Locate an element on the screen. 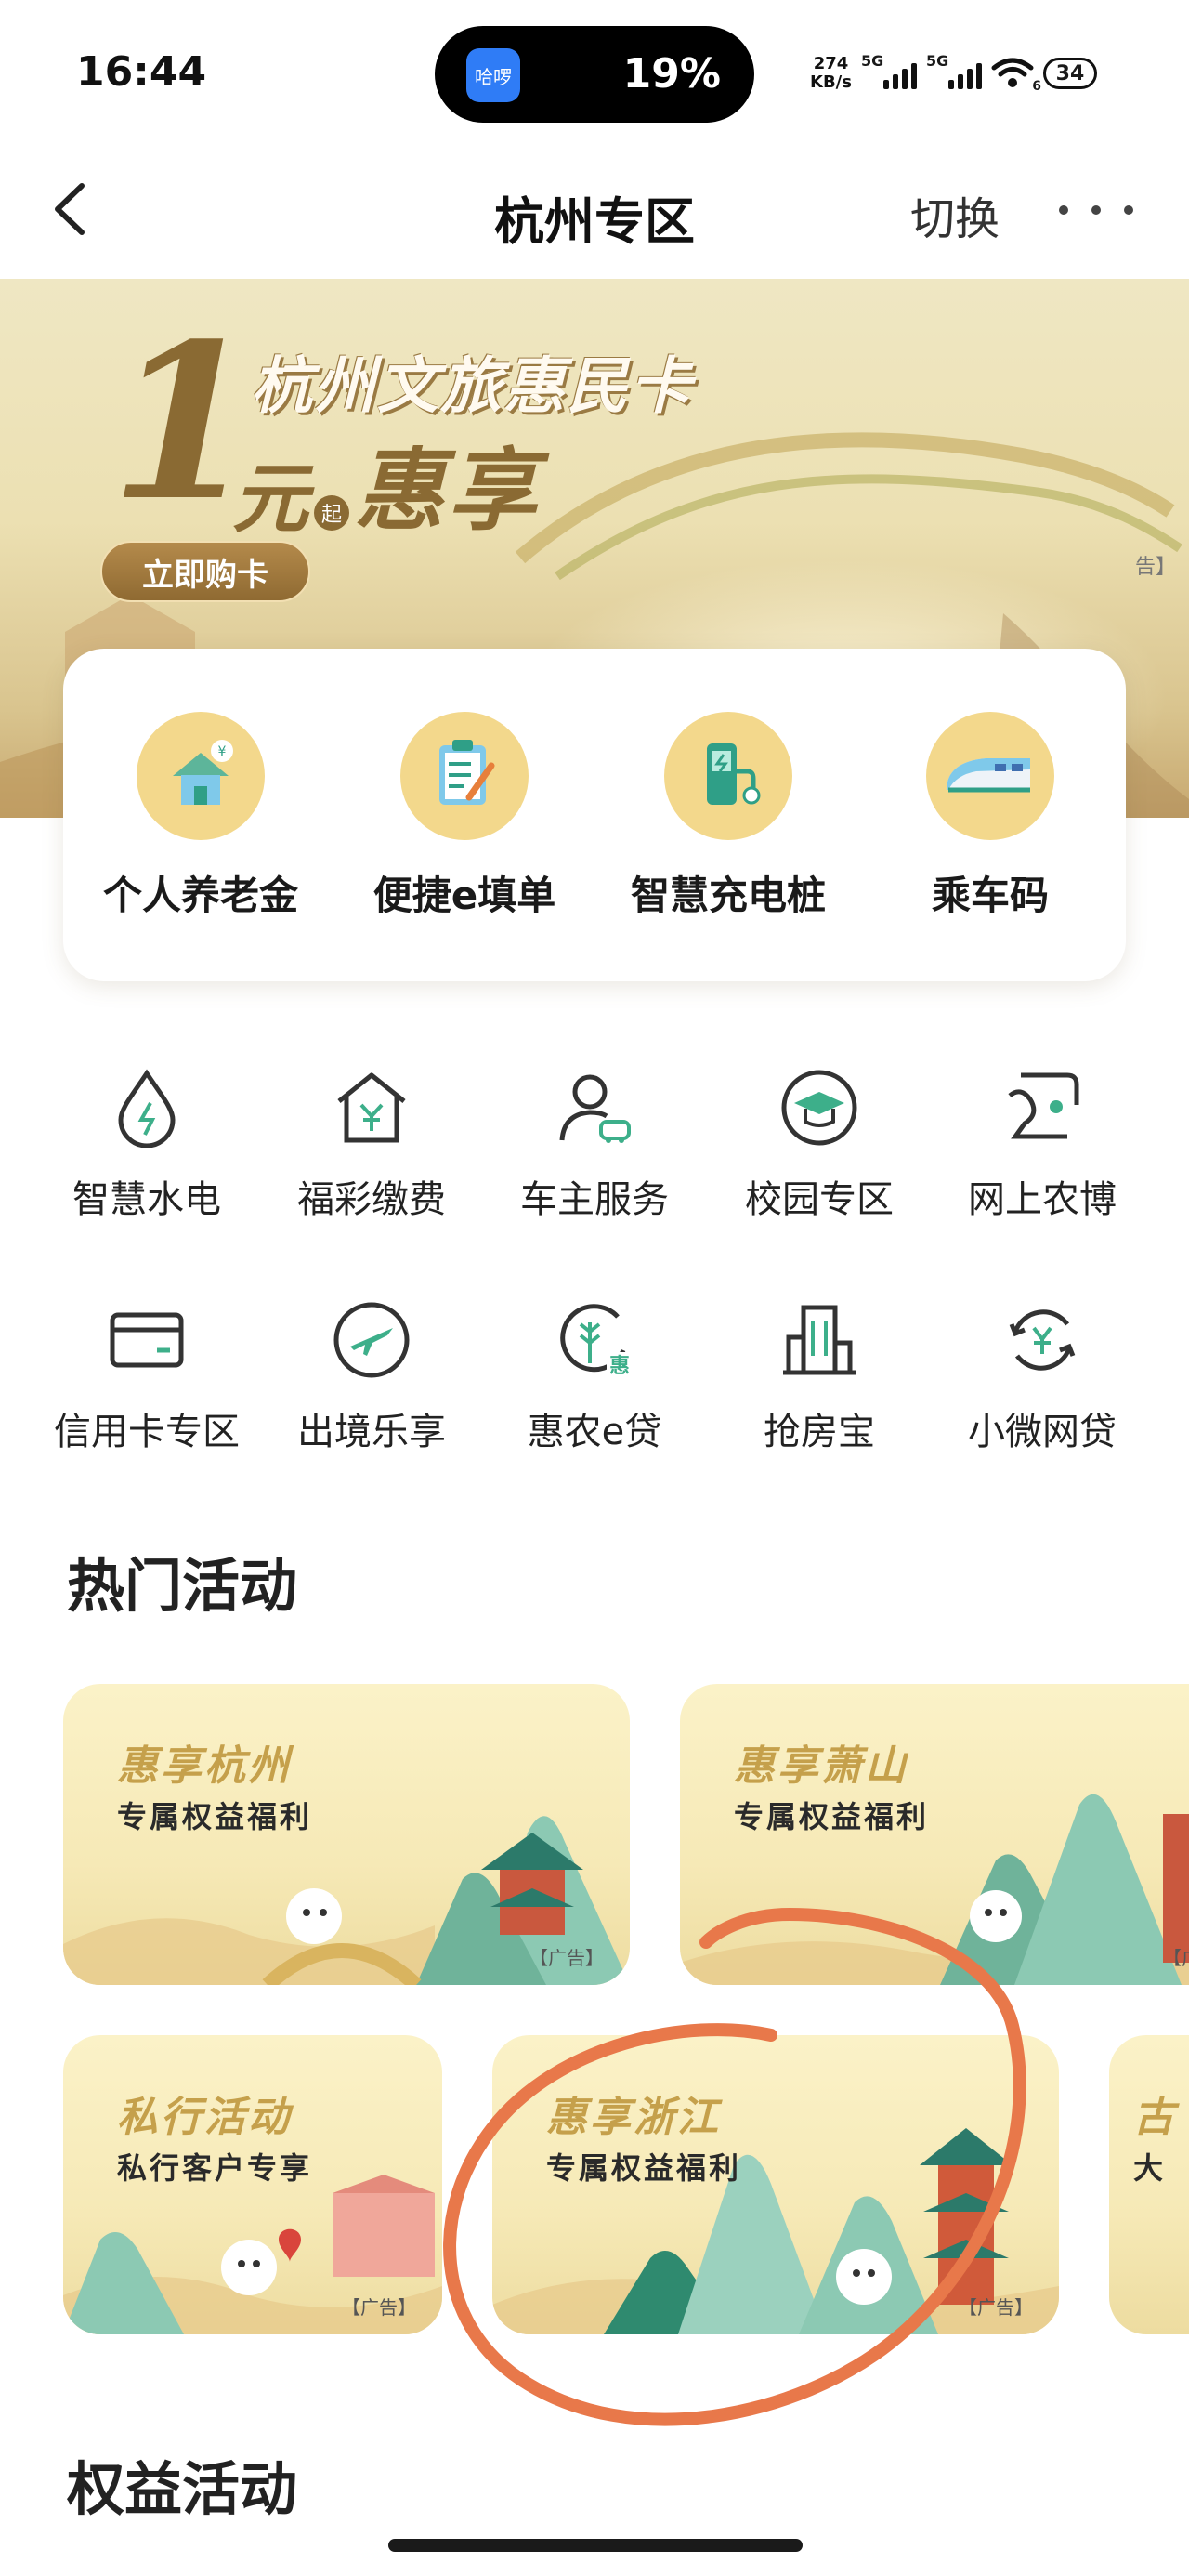 The image size is (1189, 2576). svg-text: 惠 is located at coordinates (619, 1366).